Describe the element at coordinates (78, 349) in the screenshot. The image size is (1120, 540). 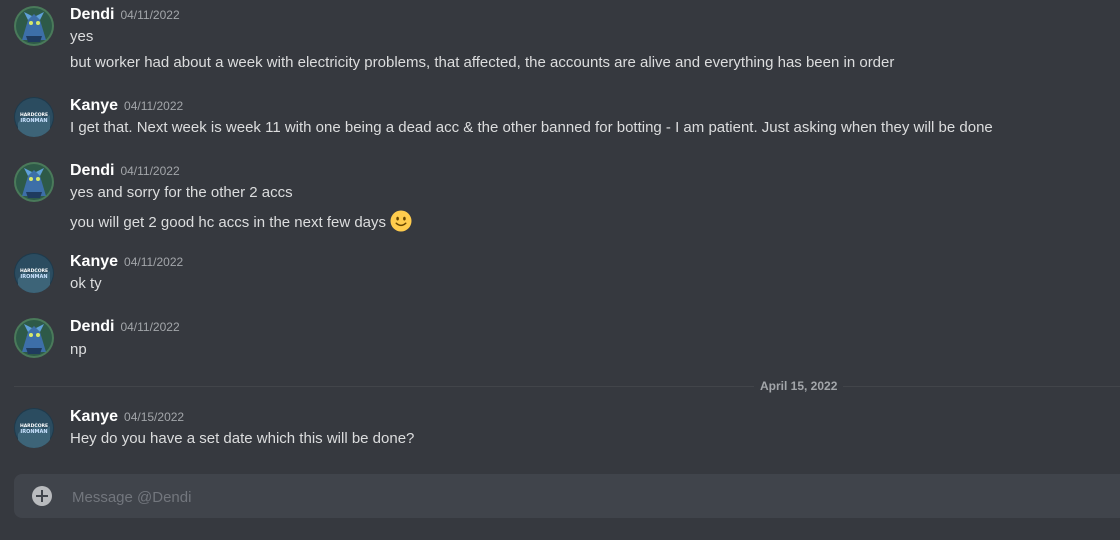
I see `message-text: np` at that location.